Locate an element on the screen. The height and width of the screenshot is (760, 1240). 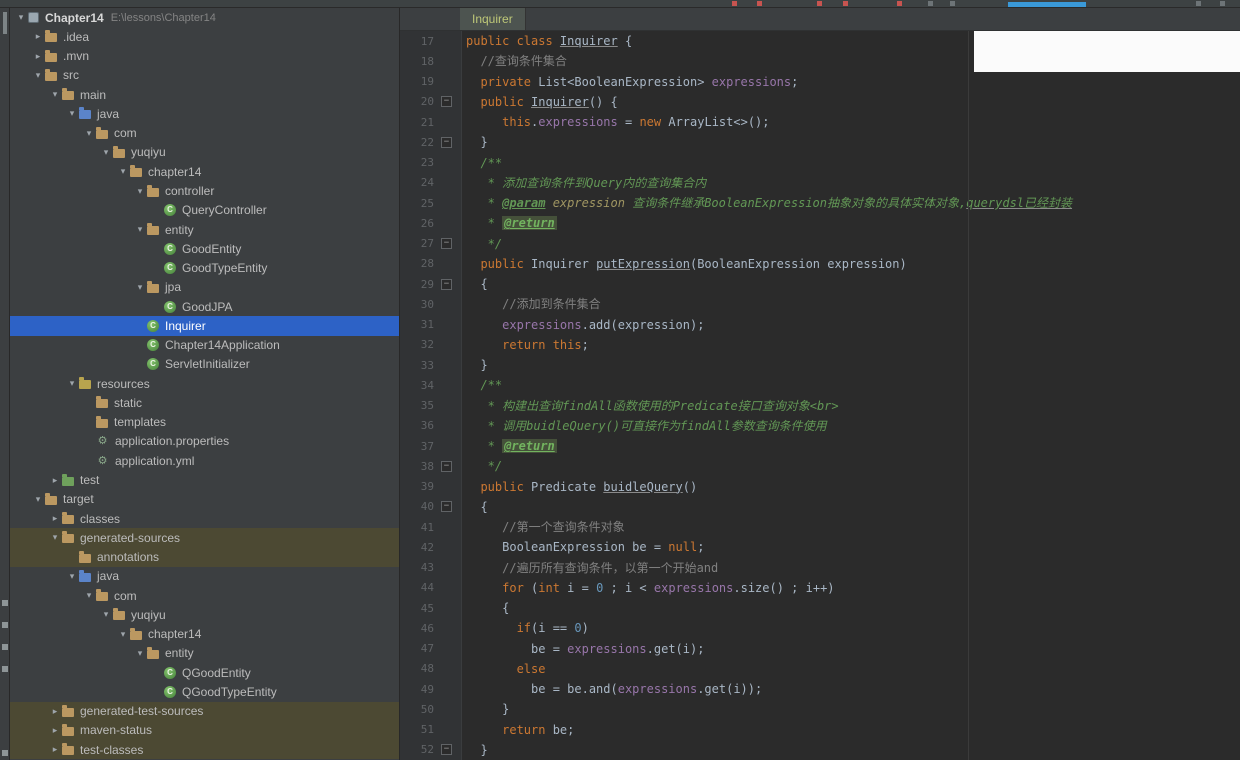
code-line-30: //添加到条件集合 is located at coordinates (851, 304).